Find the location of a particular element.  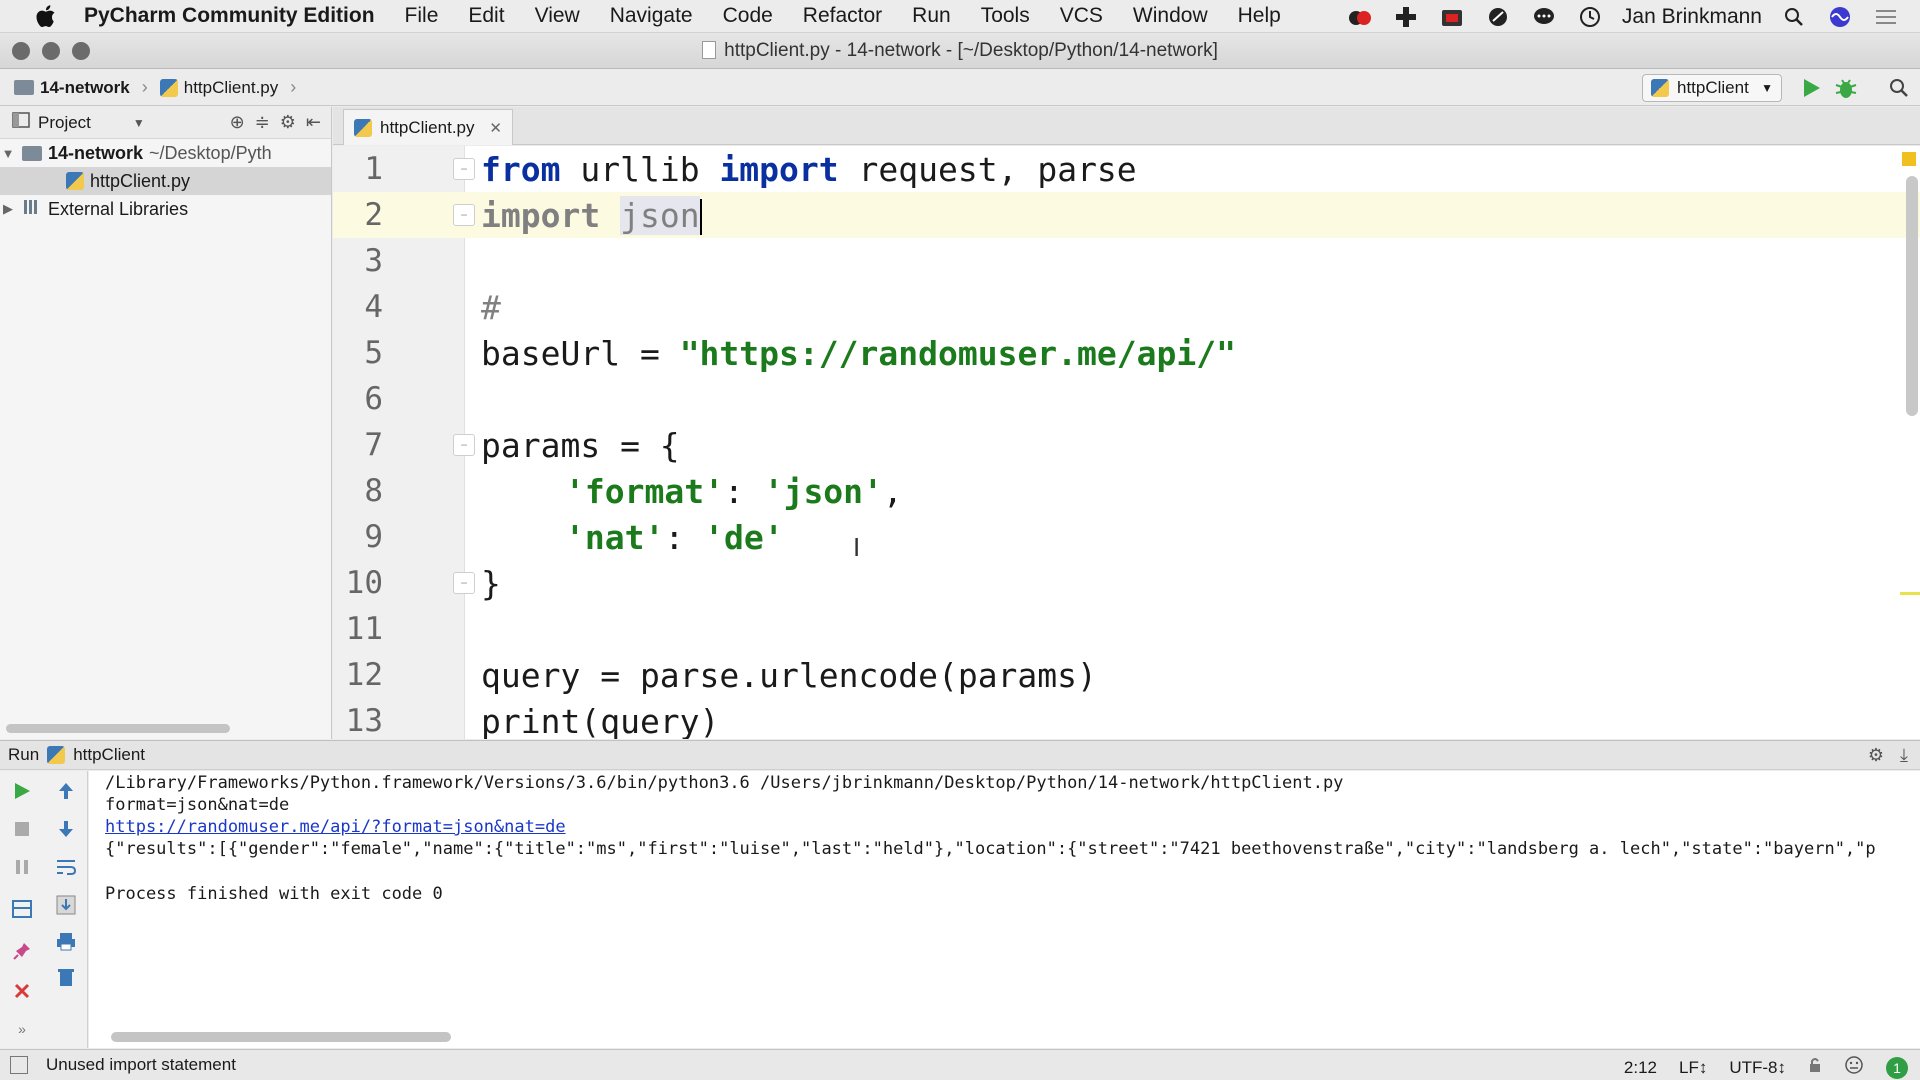

close-icon: ✕ is located at coordinates (495, 128).